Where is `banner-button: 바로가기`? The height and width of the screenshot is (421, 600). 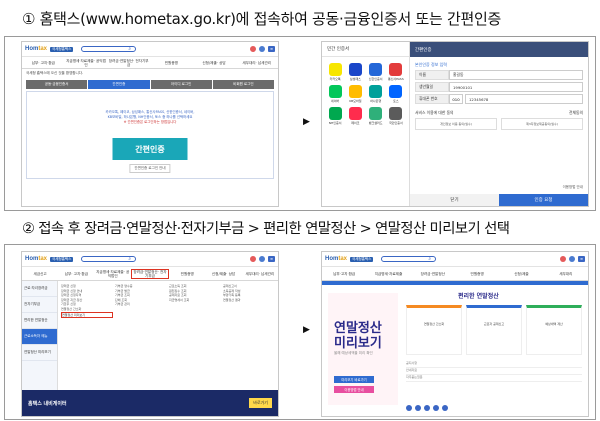
banner-button: 바로가기 is located at coordinates (260, 403).